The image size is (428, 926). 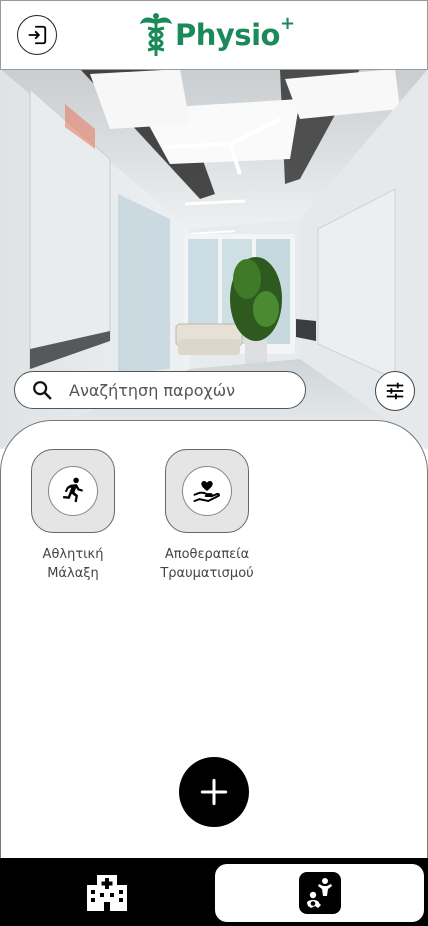 What do you see at coordinates (73, 564) in the screenshot?
I see `service-label: Αθλητική Μάλαξη` at bounding box center [73, 564].